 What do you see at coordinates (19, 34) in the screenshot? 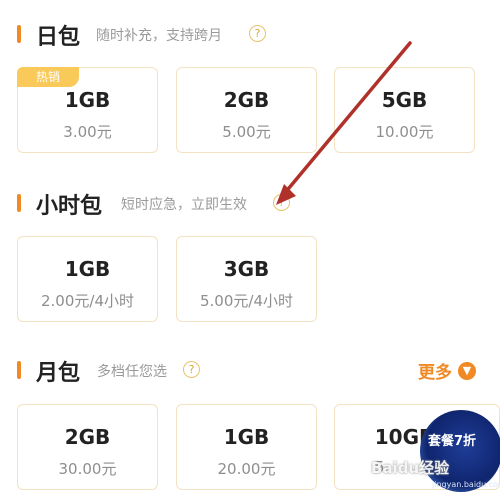
I see `daily-accent-bar` at bounding box center [19, 34].